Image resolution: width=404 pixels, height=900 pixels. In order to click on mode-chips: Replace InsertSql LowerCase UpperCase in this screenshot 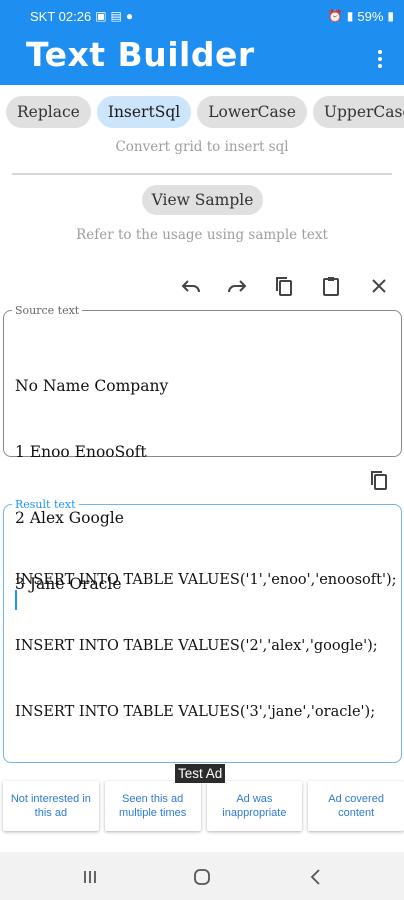, I will do `click(205, 112)`.